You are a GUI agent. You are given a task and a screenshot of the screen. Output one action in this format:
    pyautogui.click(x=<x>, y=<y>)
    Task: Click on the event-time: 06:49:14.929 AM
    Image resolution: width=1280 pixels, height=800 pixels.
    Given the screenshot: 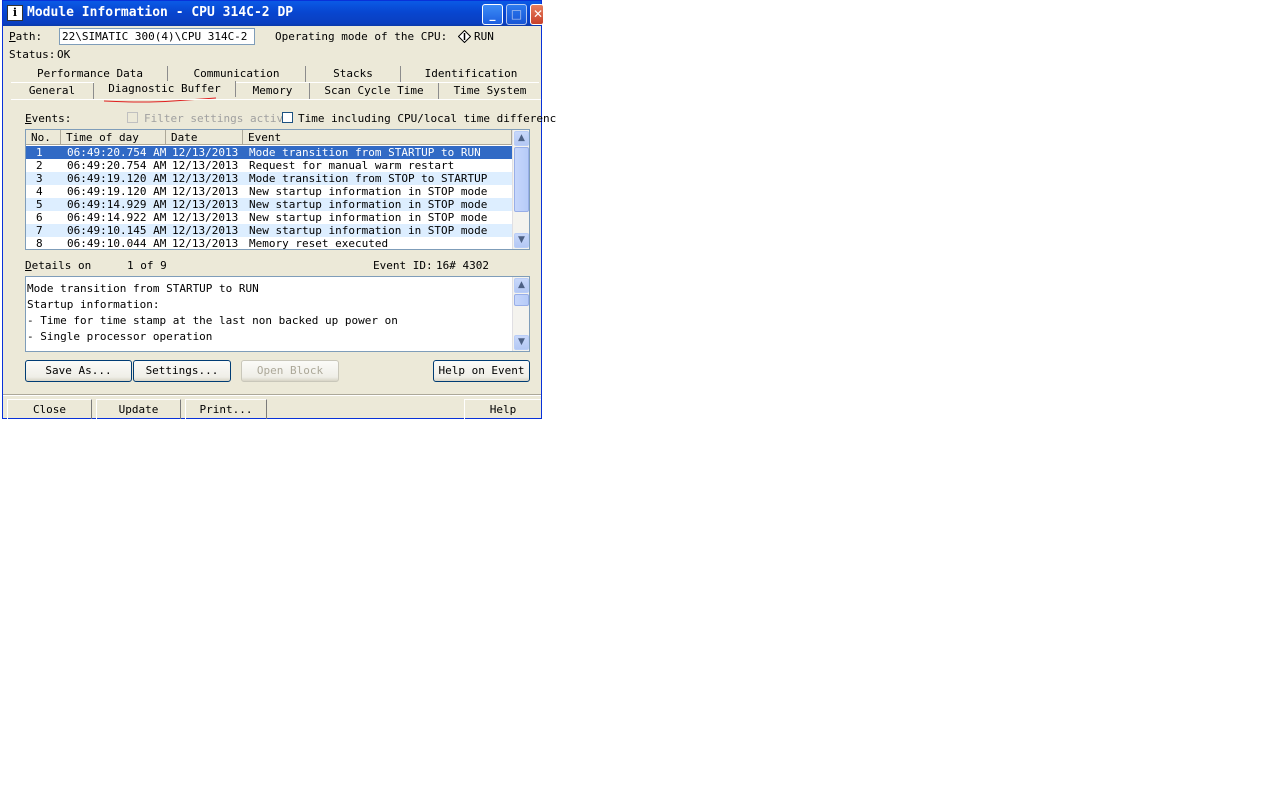 What is the action you would take?
    pyautogui.click(x=117, y=204)
    